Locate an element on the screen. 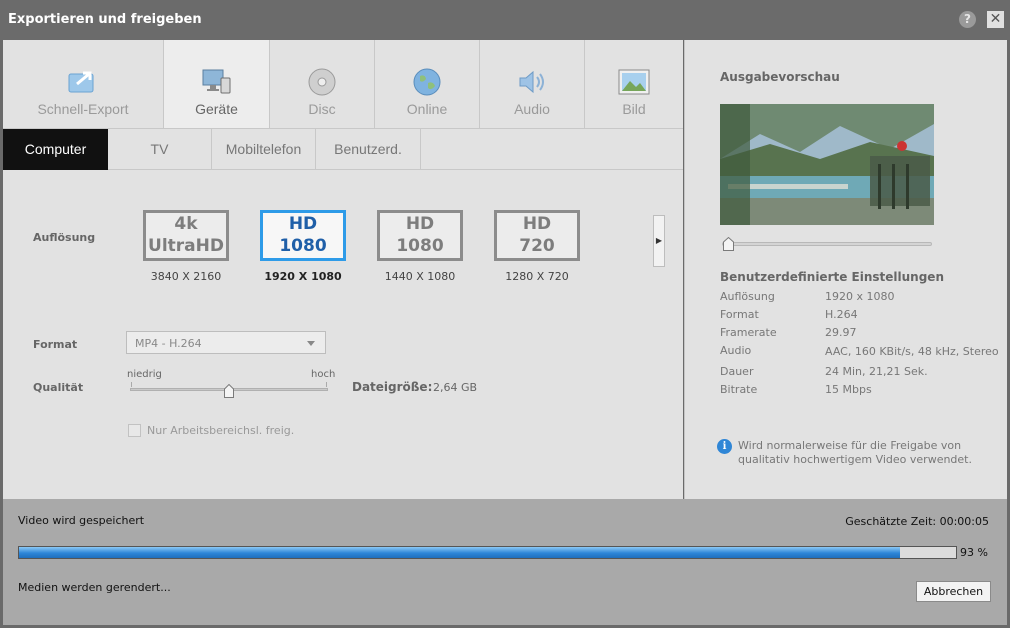 Image resolution: width=1010 pixels, height=628 pixels. tab-disc: Disc is located at coordinates (322, 84).